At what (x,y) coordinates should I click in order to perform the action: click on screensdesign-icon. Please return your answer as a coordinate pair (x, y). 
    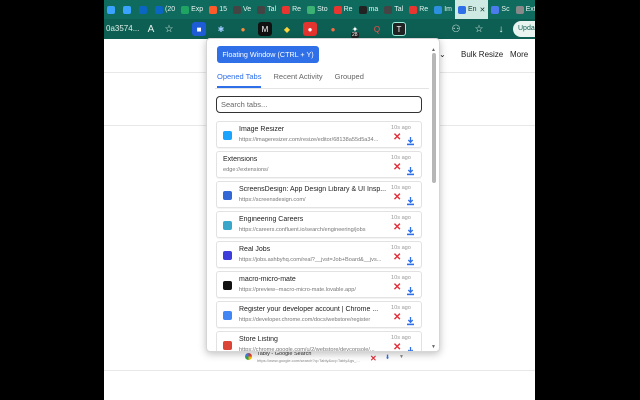
    Looking at the image, I should click on (227, 195).